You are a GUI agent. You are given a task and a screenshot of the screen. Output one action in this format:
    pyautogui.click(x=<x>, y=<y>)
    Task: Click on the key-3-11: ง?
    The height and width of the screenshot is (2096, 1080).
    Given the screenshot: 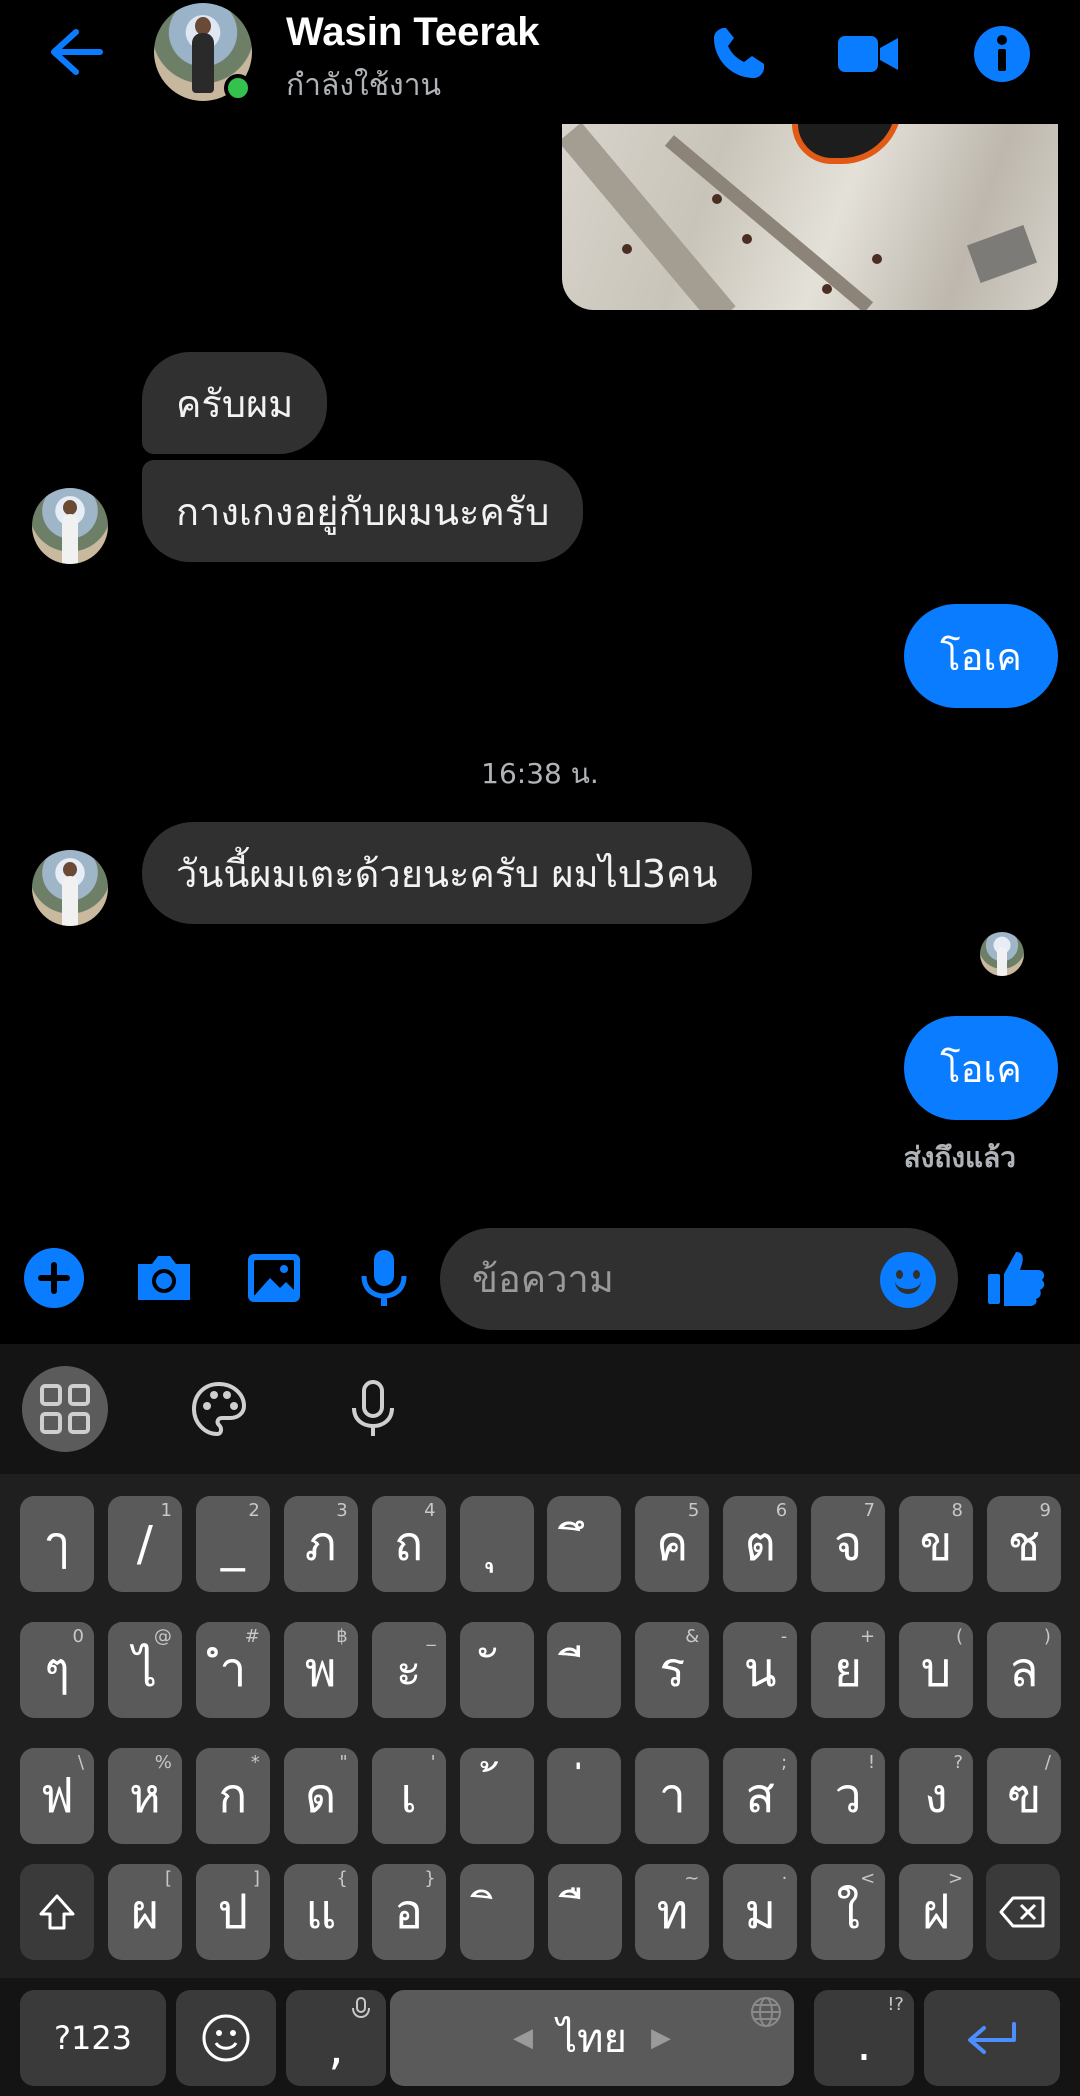 What is the action you would take?
    pyautogui.click(x=936, y=1796)
    